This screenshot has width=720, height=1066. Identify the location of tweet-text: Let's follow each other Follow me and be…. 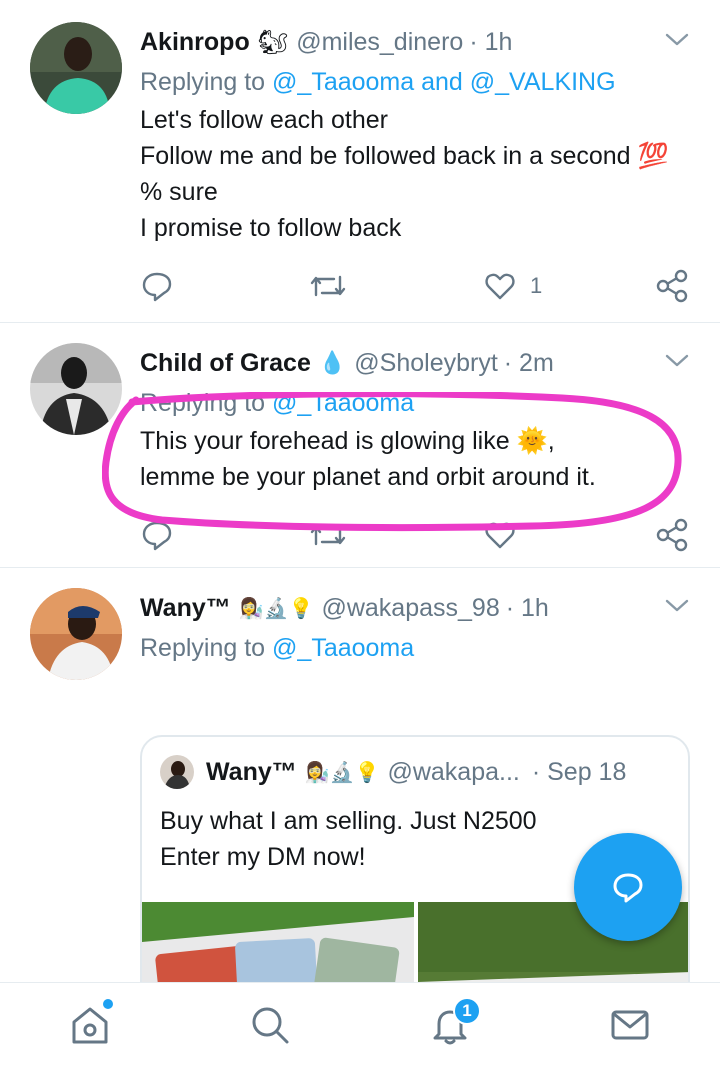
(404, 174).